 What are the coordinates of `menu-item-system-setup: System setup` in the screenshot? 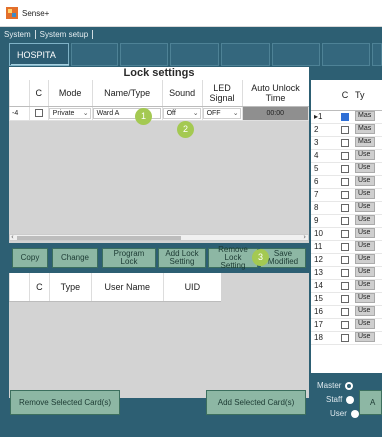 It's located at (64, 34).